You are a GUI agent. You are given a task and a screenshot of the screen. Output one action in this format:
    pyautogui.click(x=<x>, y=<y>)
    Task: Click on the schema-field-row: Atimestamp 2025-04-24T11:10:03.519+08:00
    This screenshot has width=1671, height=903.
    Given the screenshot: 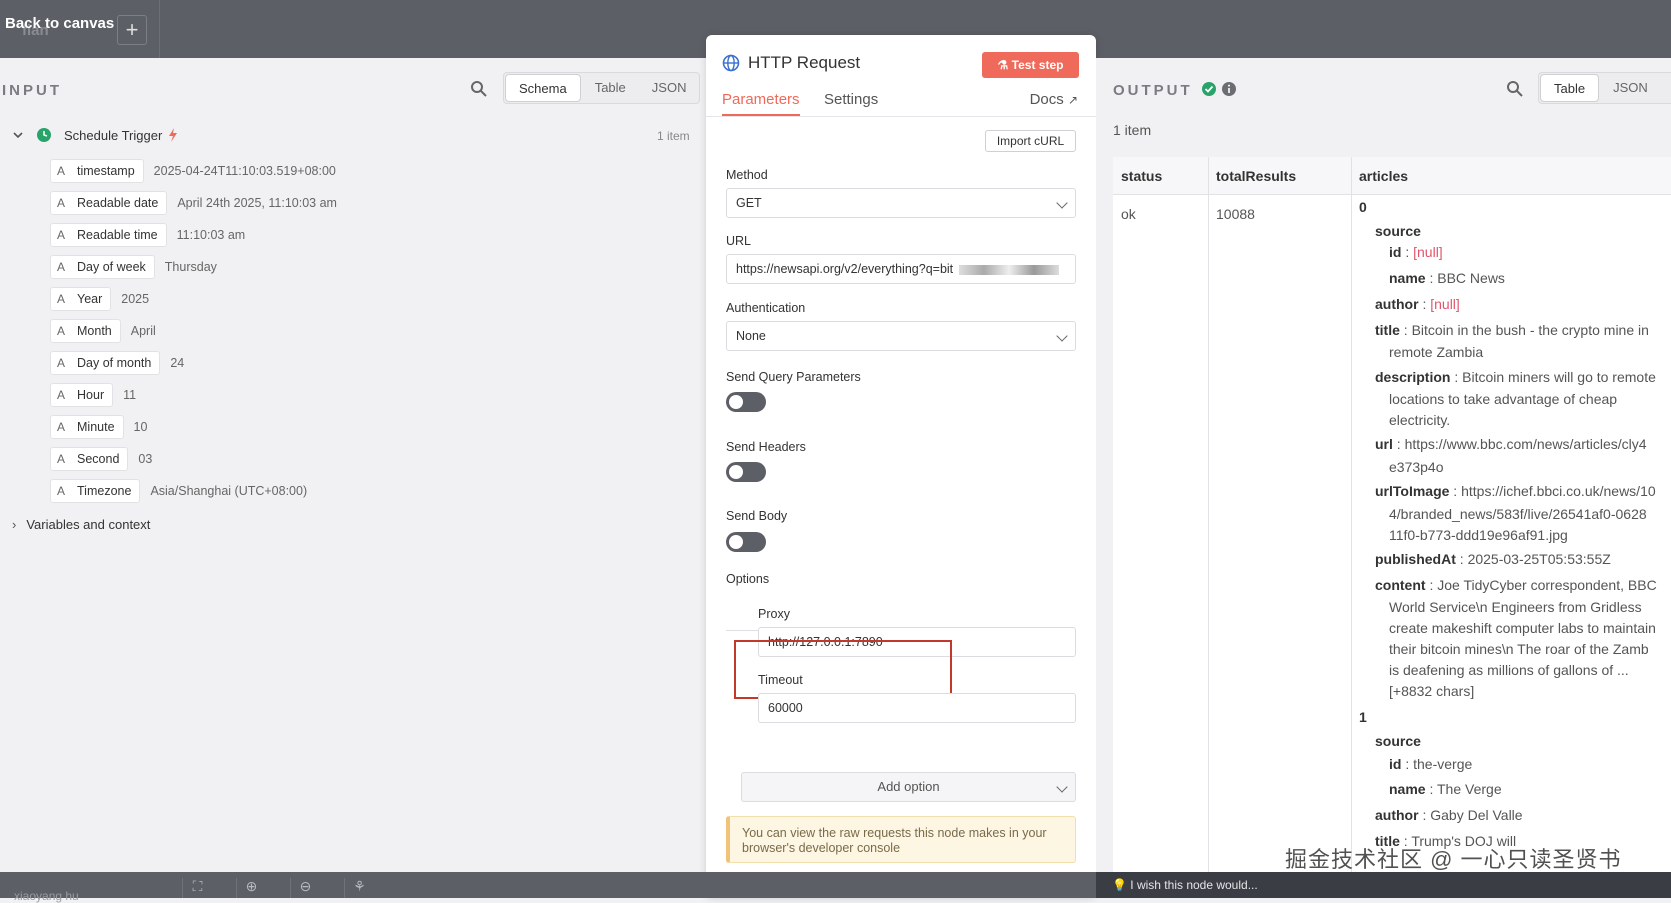 What is the action you would take?
    pyautogui.click(x=193, y=171)
    